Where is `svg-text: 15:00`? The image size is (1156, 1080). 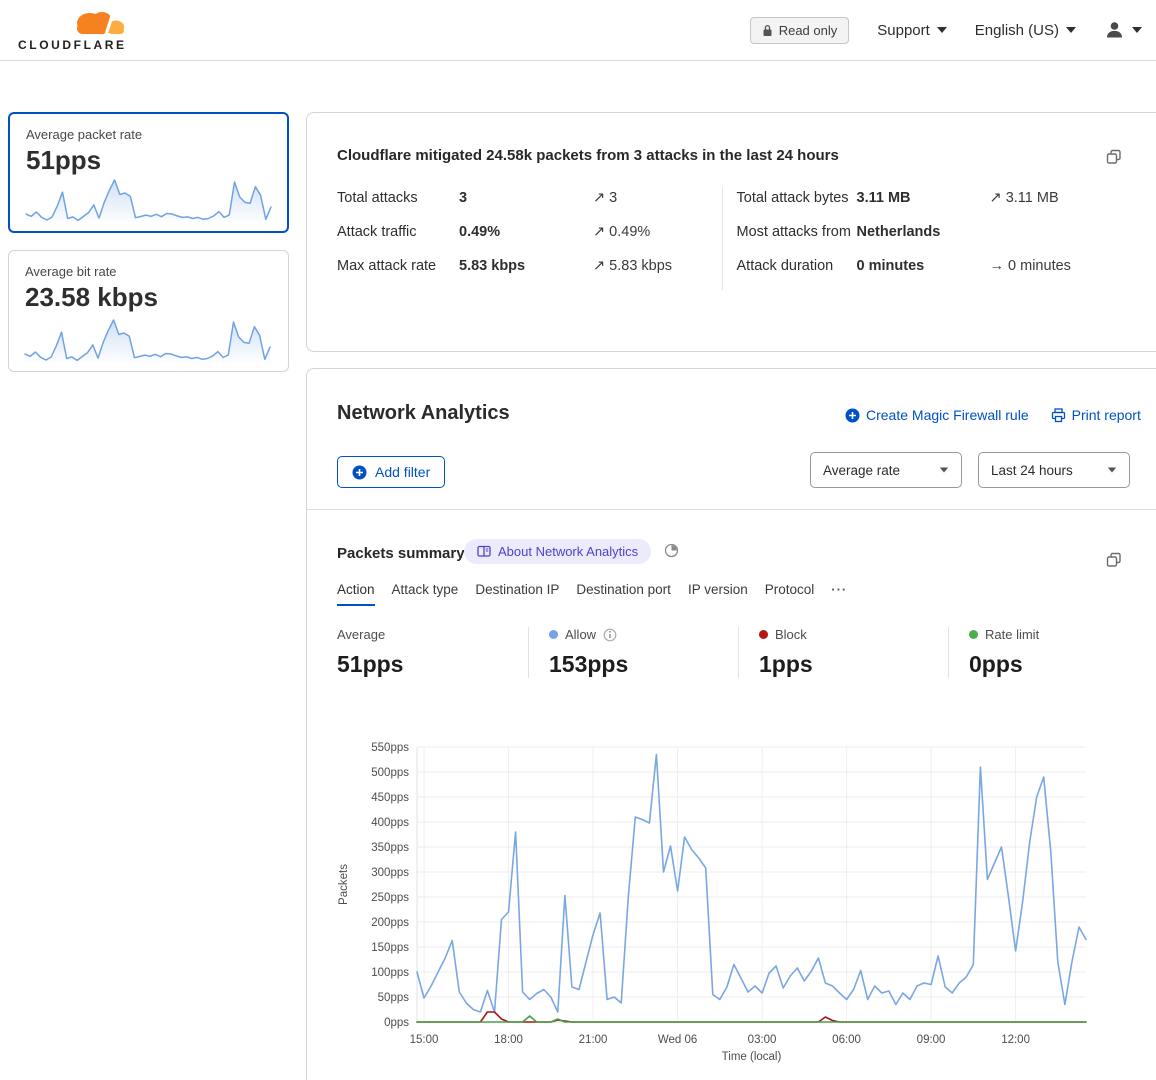
svg-text: 15:00 is located at coordinates (424, 1040).